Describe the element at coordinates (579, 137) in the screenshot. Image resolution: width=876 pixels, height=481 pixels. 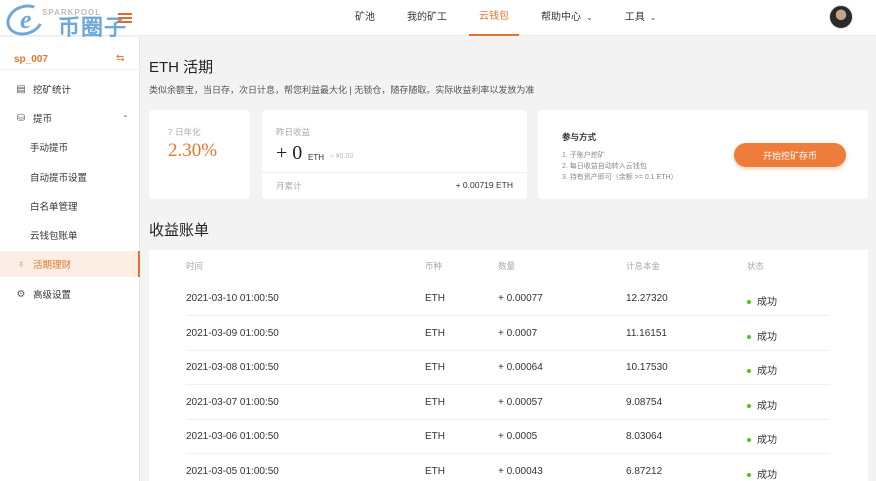
I see `how-to-join-heading: 参与方式` at that location.